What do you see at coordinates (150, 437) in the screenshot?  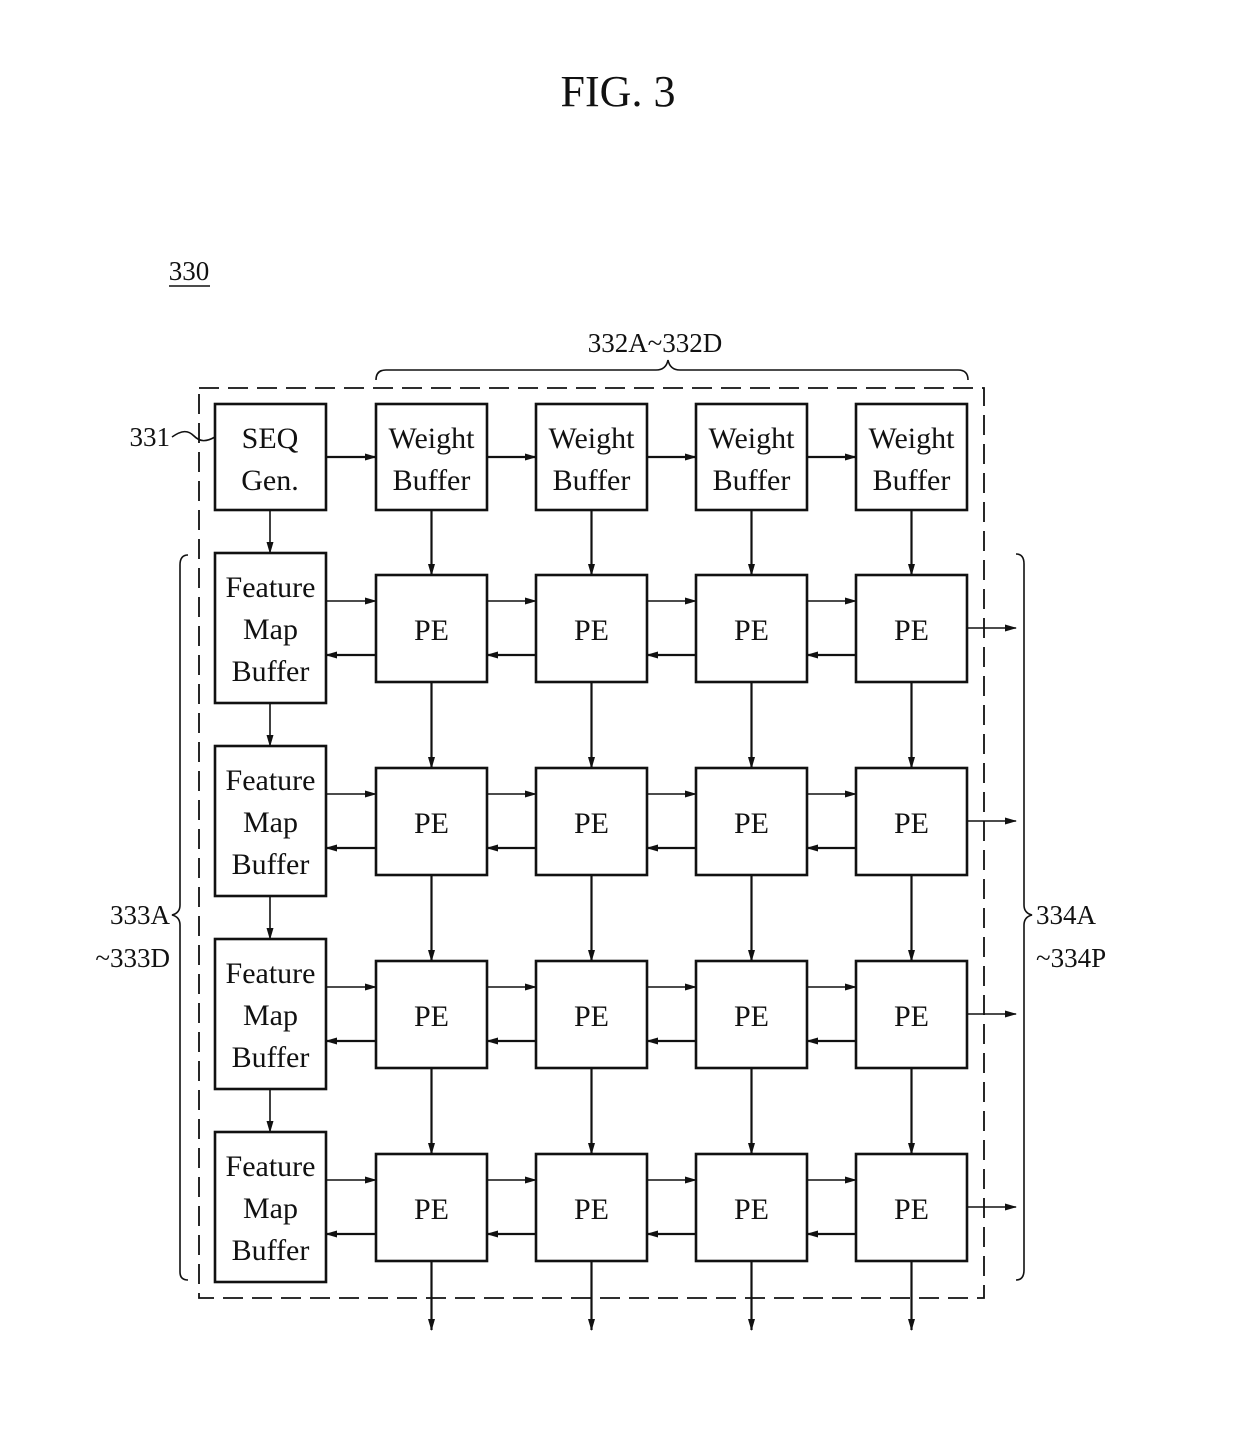 I see `seq-gen-reference: 331` at bounding box center [150, 437].